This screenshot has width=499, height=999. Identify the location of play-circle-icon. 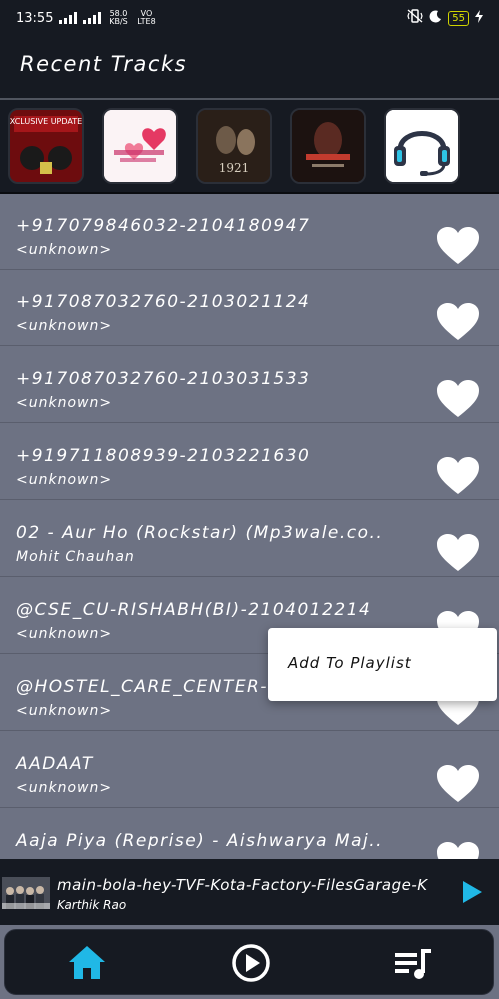
(251, 963).